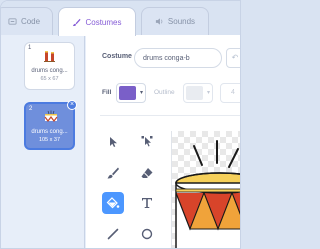 The height and width of the screenshot is (249, 320). Describe the element at coordinates (159, 21) in the screenshot. I see `speaker-icon` at that location.